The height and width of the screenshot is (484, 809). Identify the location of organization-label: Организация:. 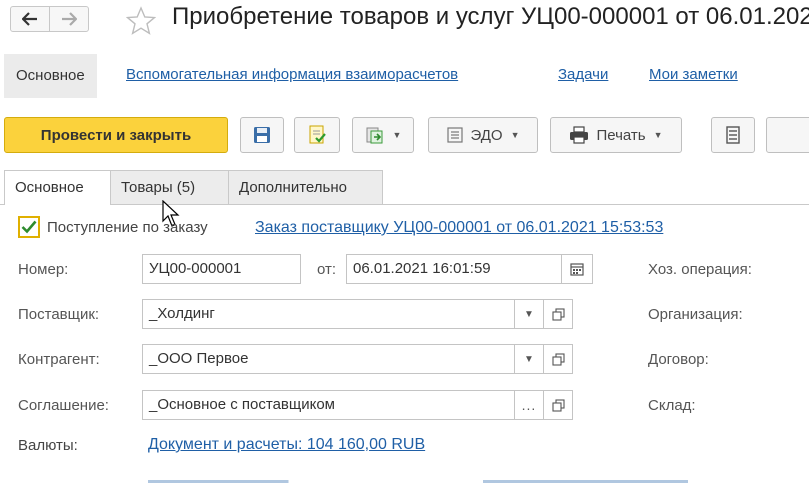
(695, 314).